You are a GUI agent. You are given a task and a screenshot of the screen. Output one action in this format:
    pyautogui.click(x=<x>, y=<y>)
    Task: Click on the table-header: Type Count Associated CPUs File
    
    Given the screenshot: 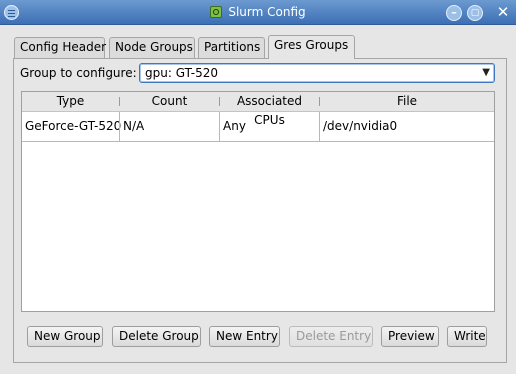 What is the action you would take?
    pyautogui.click(x=258, y=109)
    